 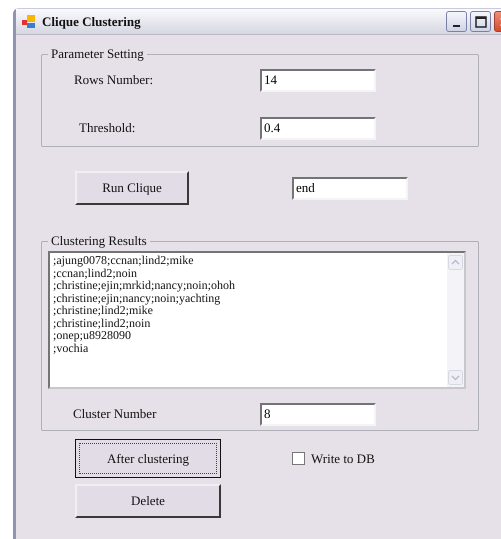 What do you see at coordinates (101, 322) in the screenshot?
I see `result-line: ;christine;lind2;noin` at bounding box center [101, 322].